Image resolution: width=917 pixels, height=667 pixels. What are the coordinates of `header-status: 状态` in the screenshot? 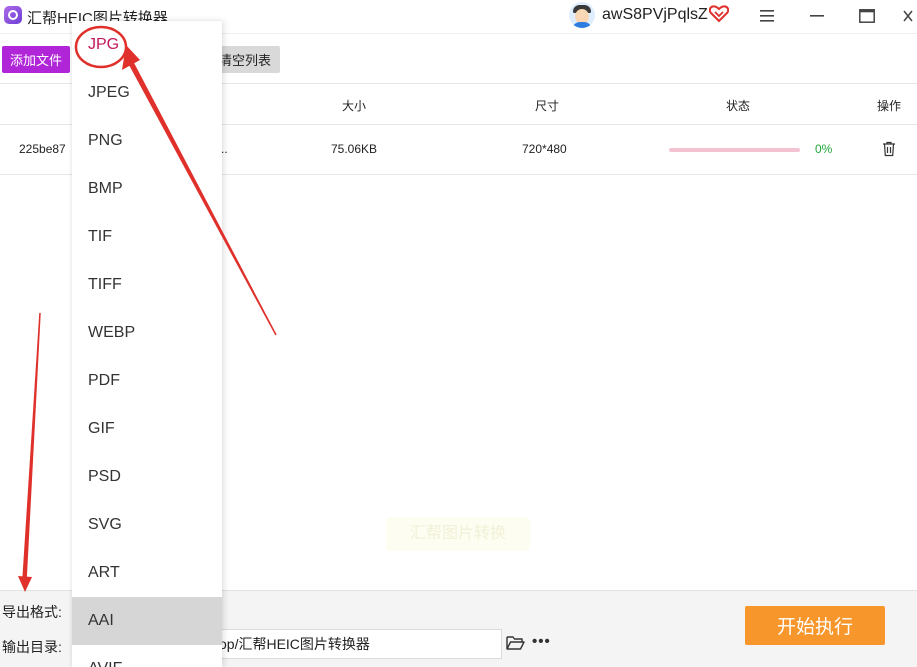 It's located at (738, 106).